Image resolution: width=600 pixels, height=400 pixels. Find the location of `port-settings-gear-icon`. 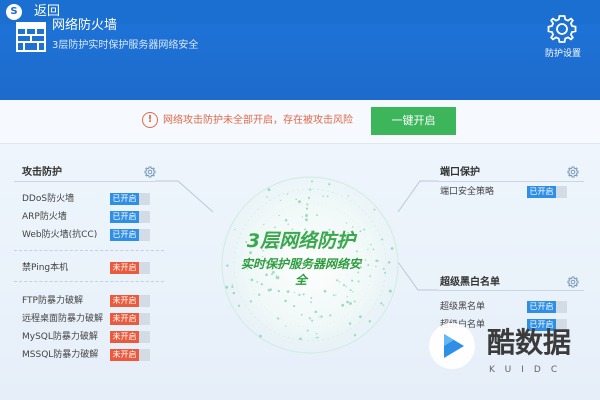

port-settings-gear-icon is located at coordinates (573, 172).